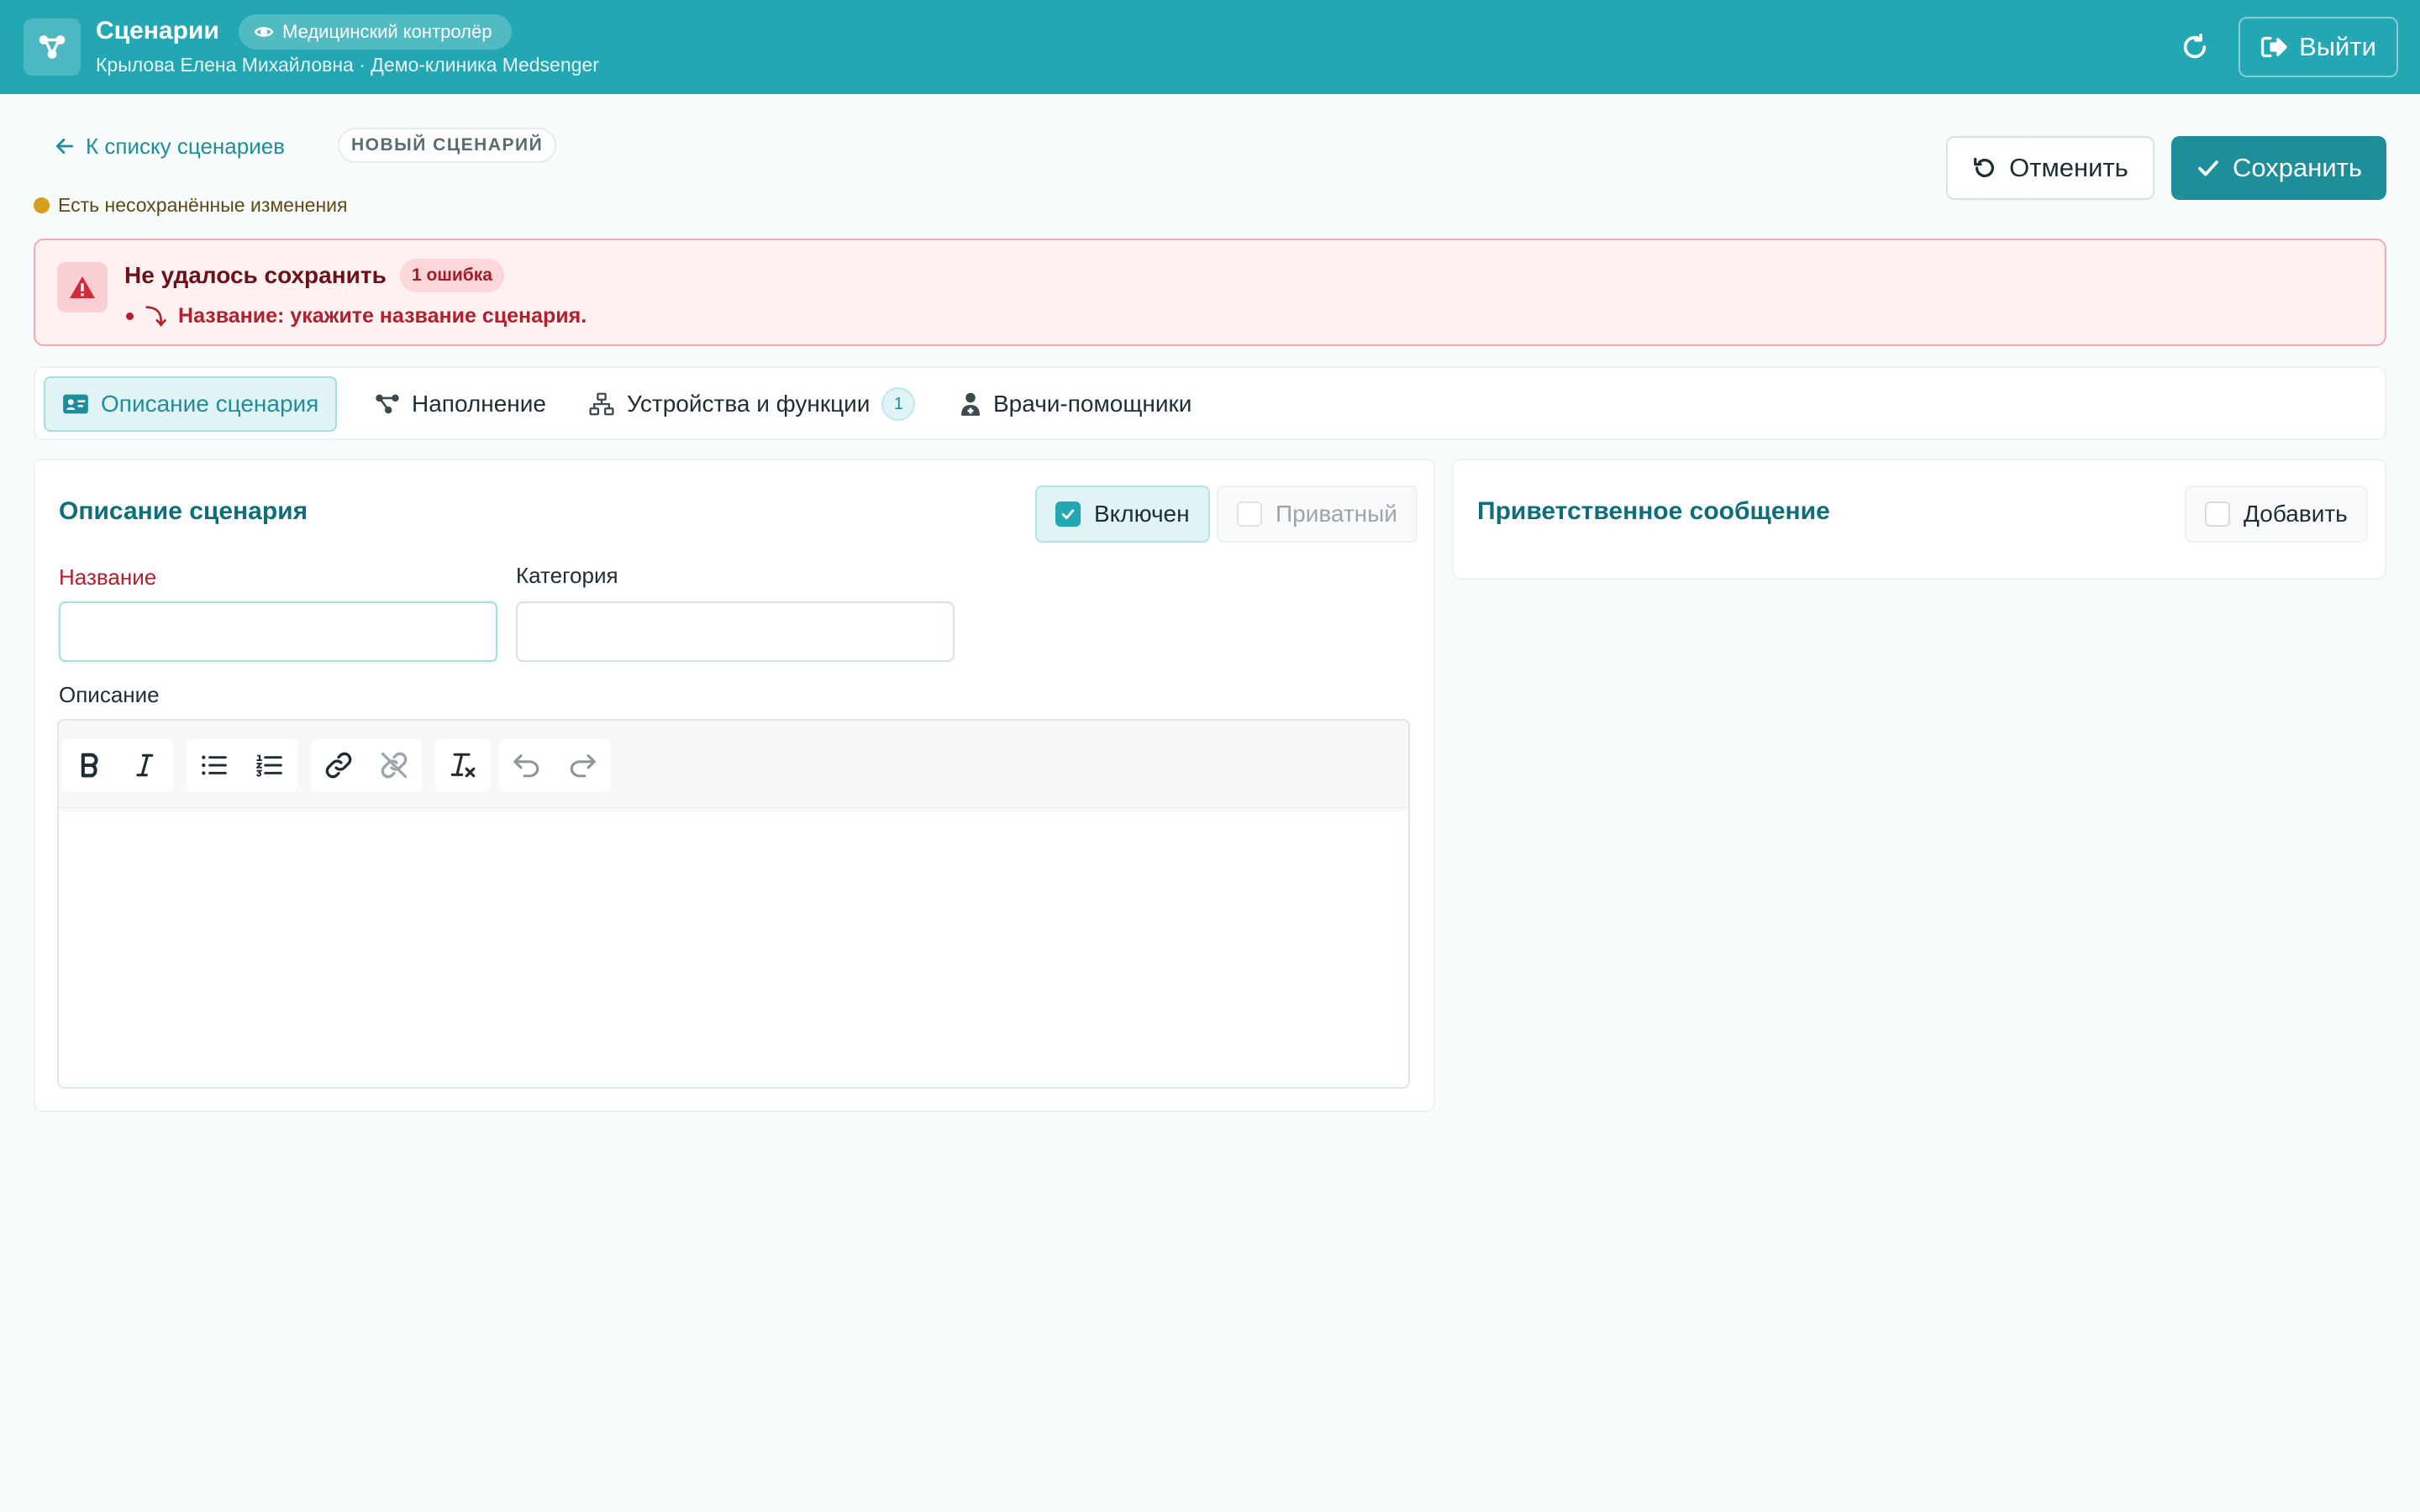  I want to click on undo-button, so click(527, 765).